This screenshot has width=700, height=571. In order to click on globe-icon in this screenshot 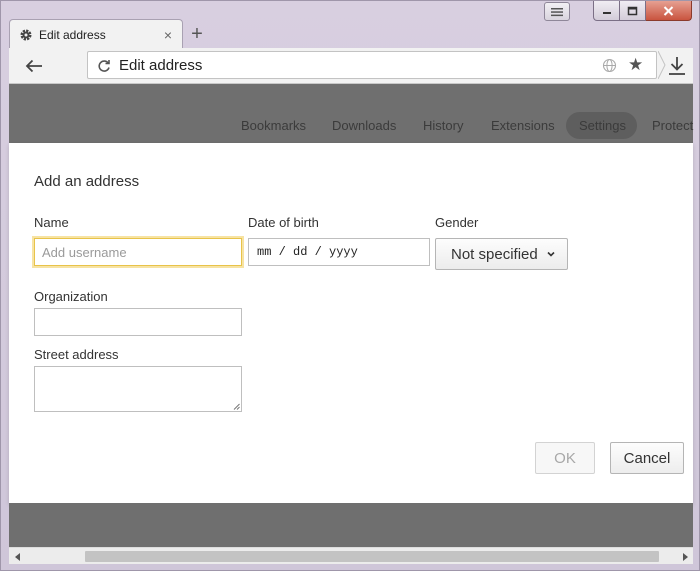, I will do `click(609, 65)`.